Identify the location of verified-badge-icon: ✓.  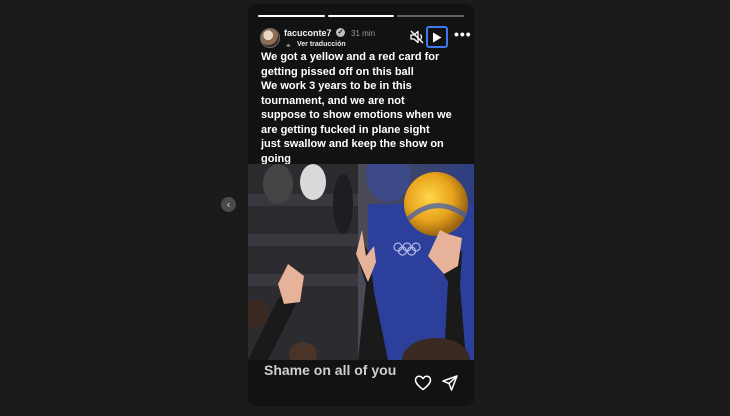
(340, 32).